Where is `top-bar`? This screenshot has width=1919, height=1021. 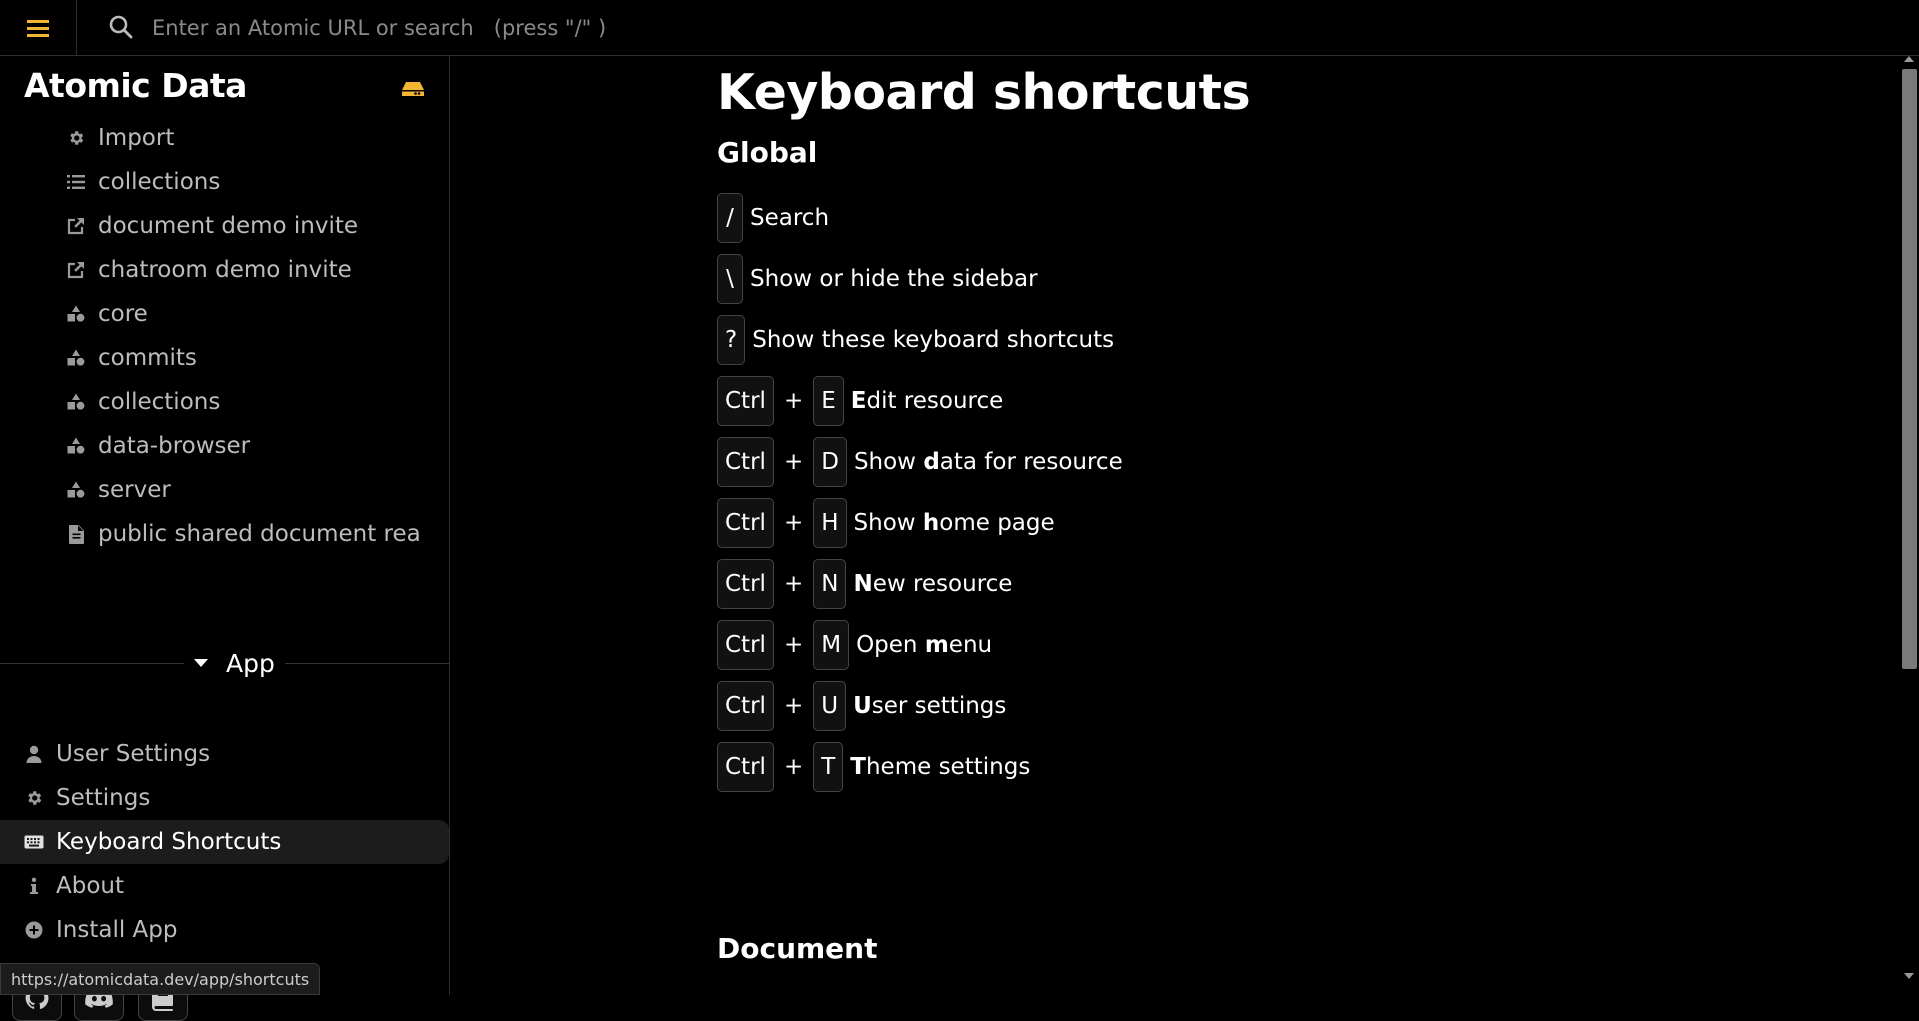
top-bar is located at coordinates (959, 28).